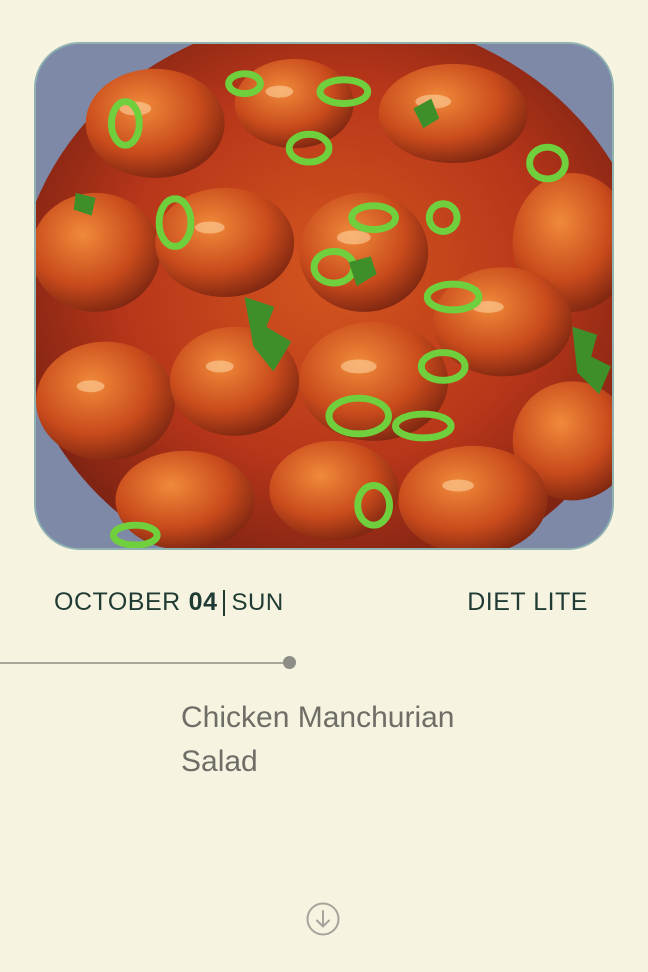 The width and height of the screenshot is (648, 972). What do you see at coordinates (145, 663) in the screenshot?
I see `timeline-line` at bounding box center [145, 663].